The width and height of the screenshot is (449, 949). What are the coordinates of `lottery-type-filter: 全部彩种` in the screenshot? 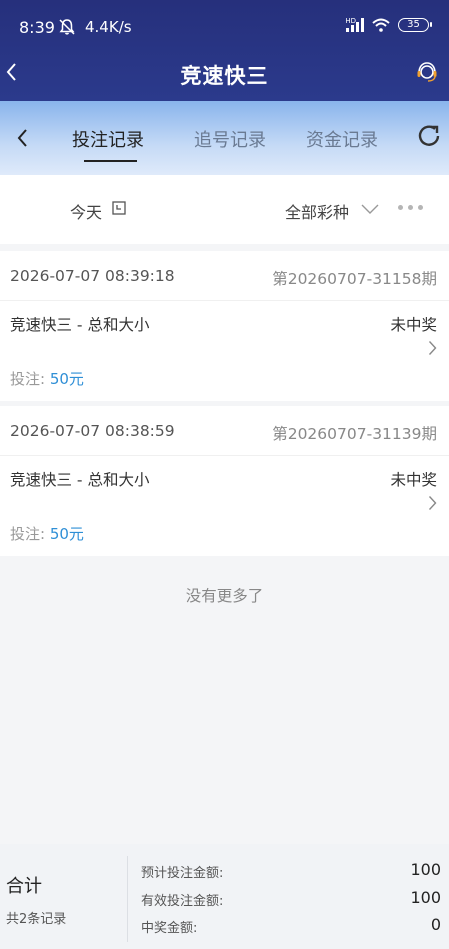 It's located at (317, 211).